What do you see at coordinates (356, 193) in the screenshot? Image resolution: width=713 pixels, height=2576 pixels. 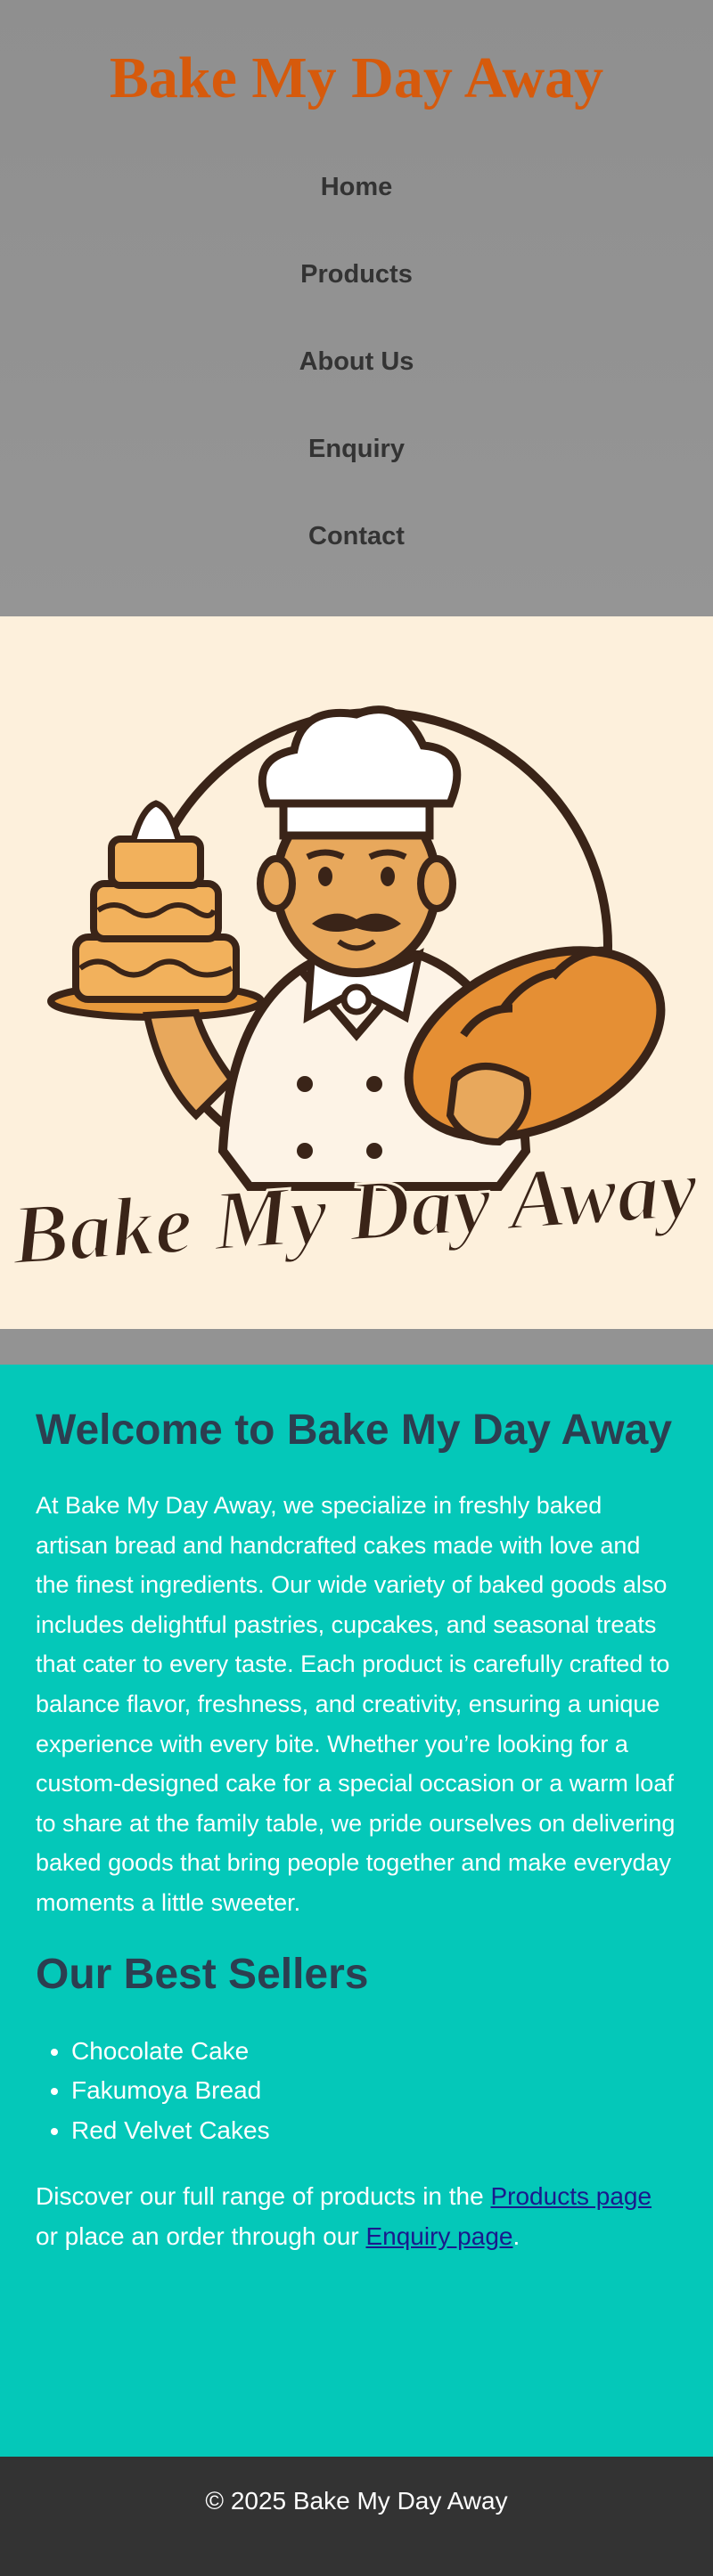 I see `nav-home-link: Home` at bounding box center [356, 193].